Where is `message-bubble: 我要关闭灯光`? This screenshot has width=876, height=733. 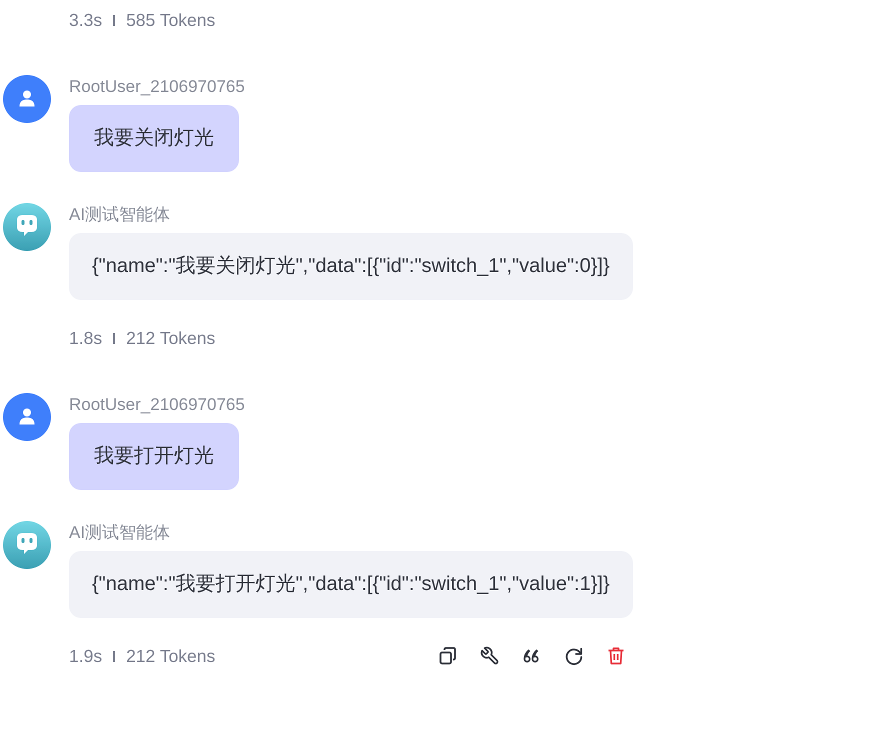
message-bubble: 我要关闭灯光 is located at coordinates (154, 138).